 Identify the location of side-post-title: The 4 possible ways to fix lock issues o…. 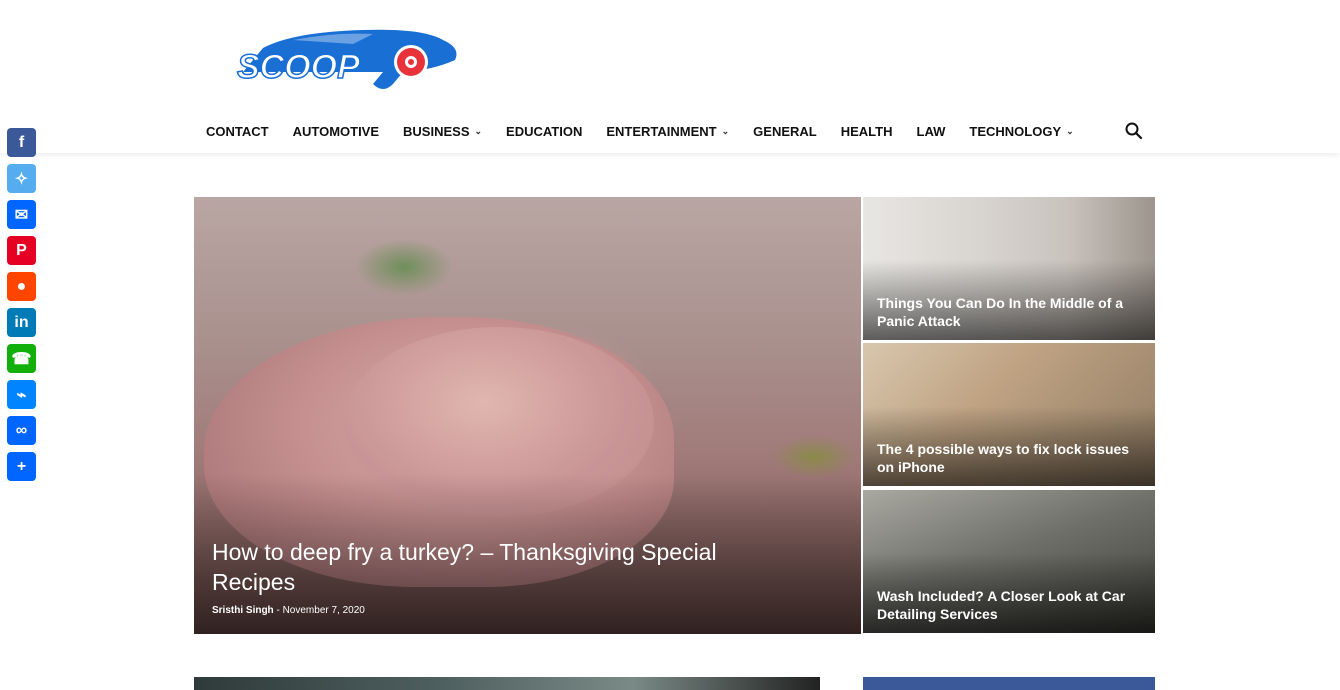
(1011, 458).